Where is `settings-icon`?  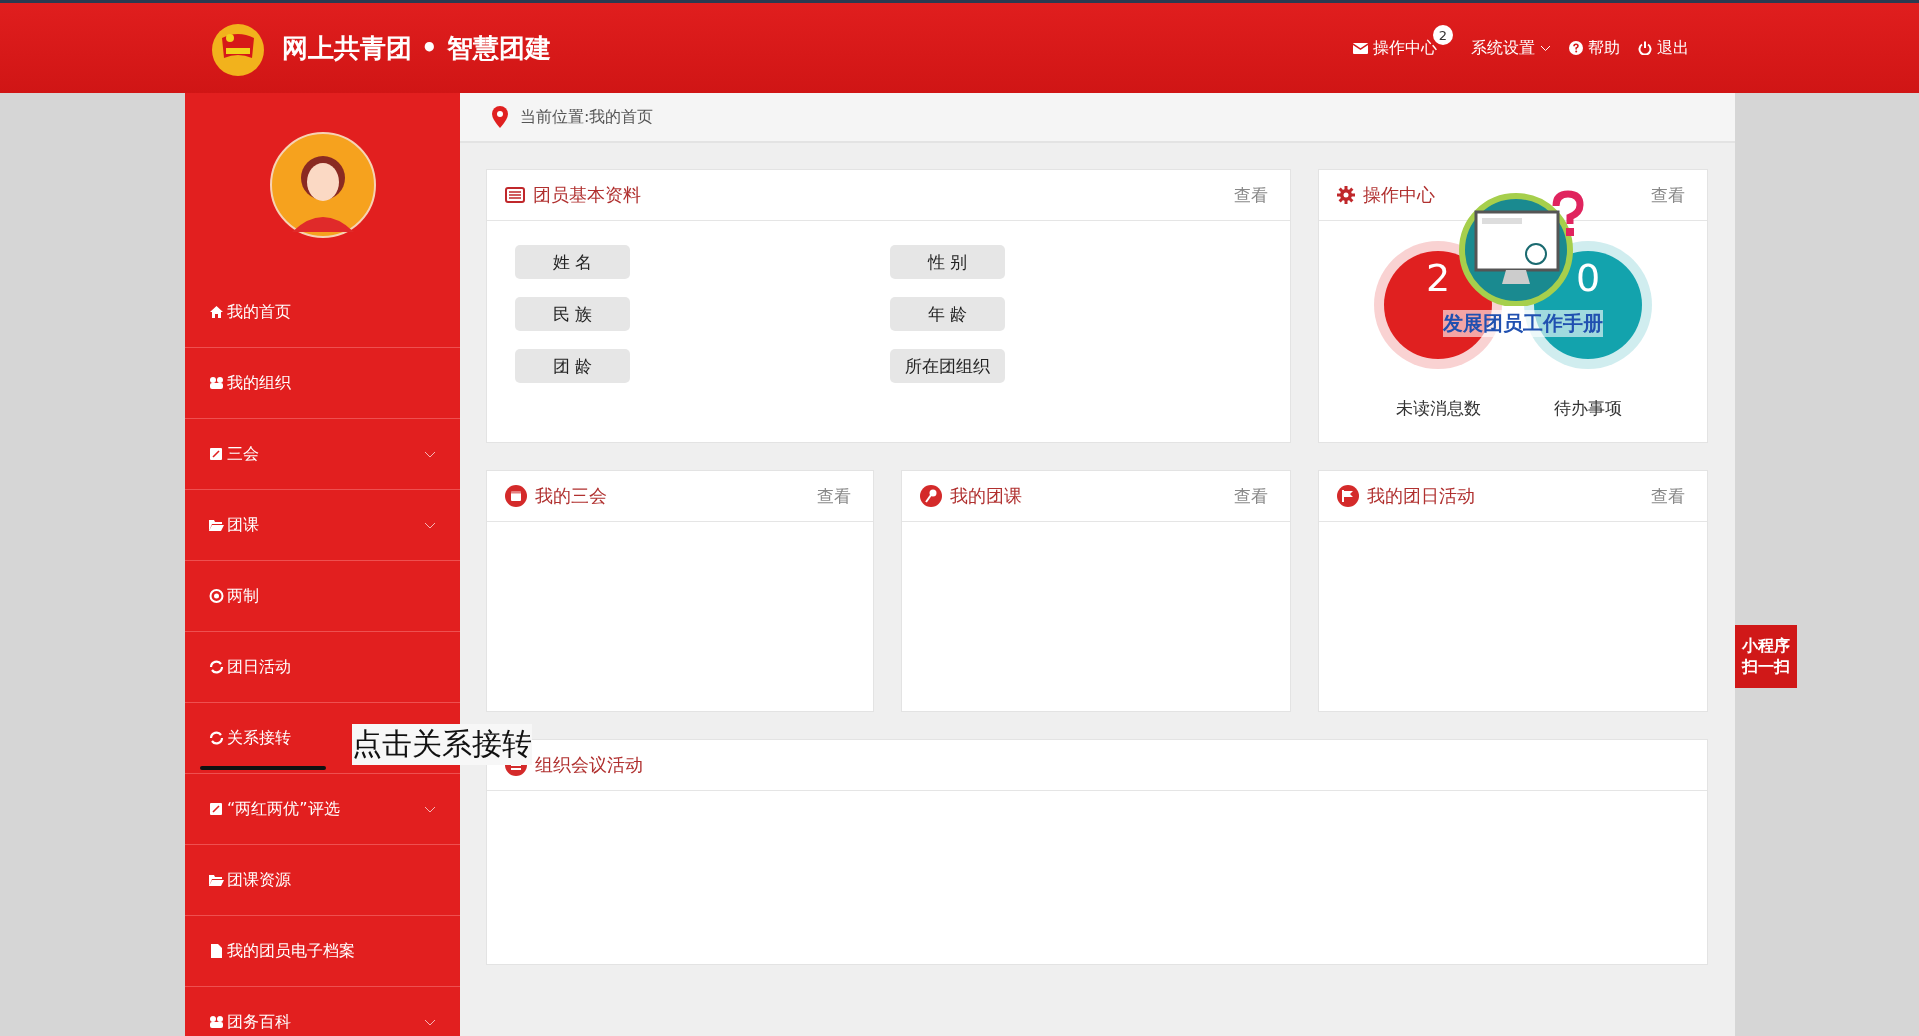 settings-icon is located at coordinates (1346, 195).